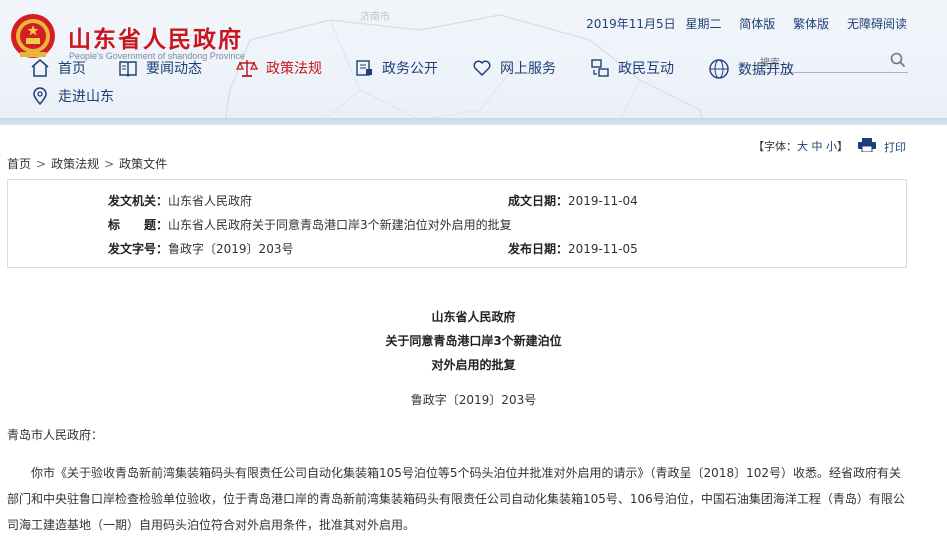 The width and height of the screenshot is (947, 542). What do you see at coordinates (143, 164) in the screenshot?
I see `breadcrumb-docs: 政策文件` at bounding box center [143, 164].